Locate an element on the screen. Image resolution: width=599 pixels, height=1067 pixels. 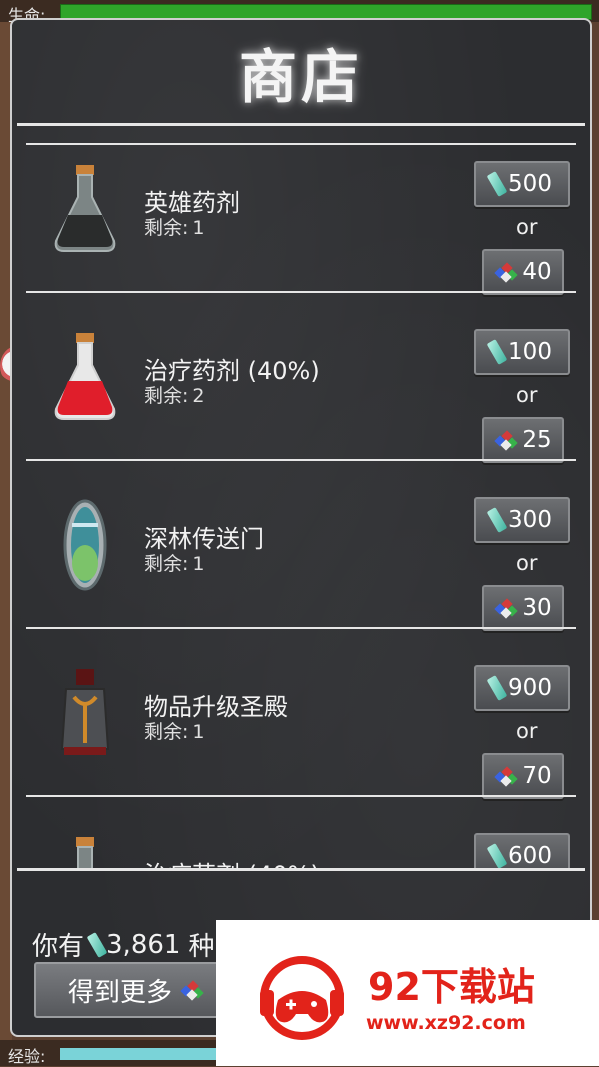
potion-flask-icon is located at coordinates (85, 852).